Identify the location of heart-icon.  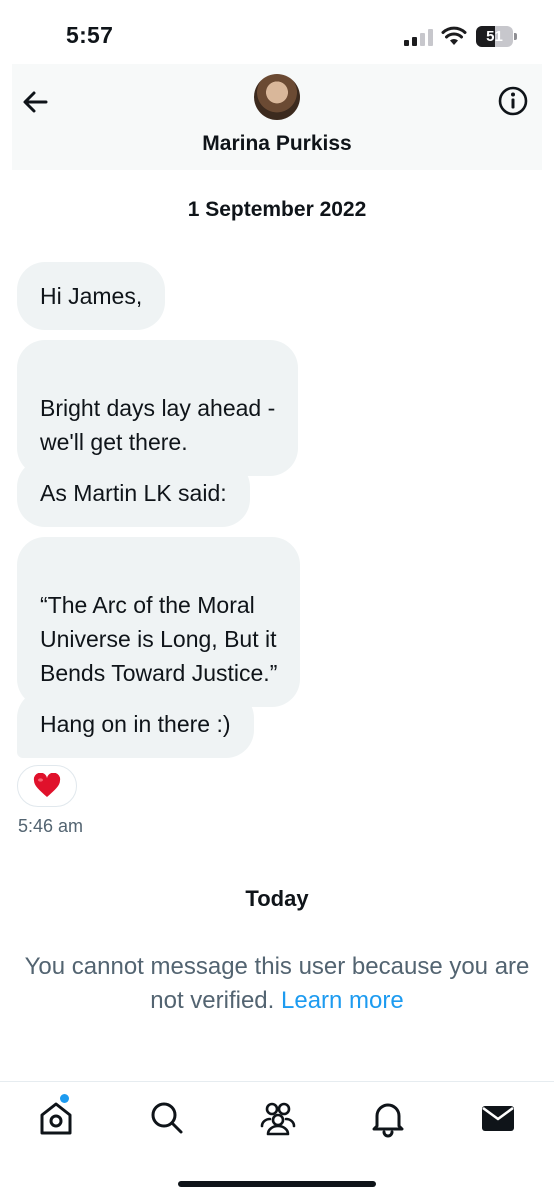
(47, 785).